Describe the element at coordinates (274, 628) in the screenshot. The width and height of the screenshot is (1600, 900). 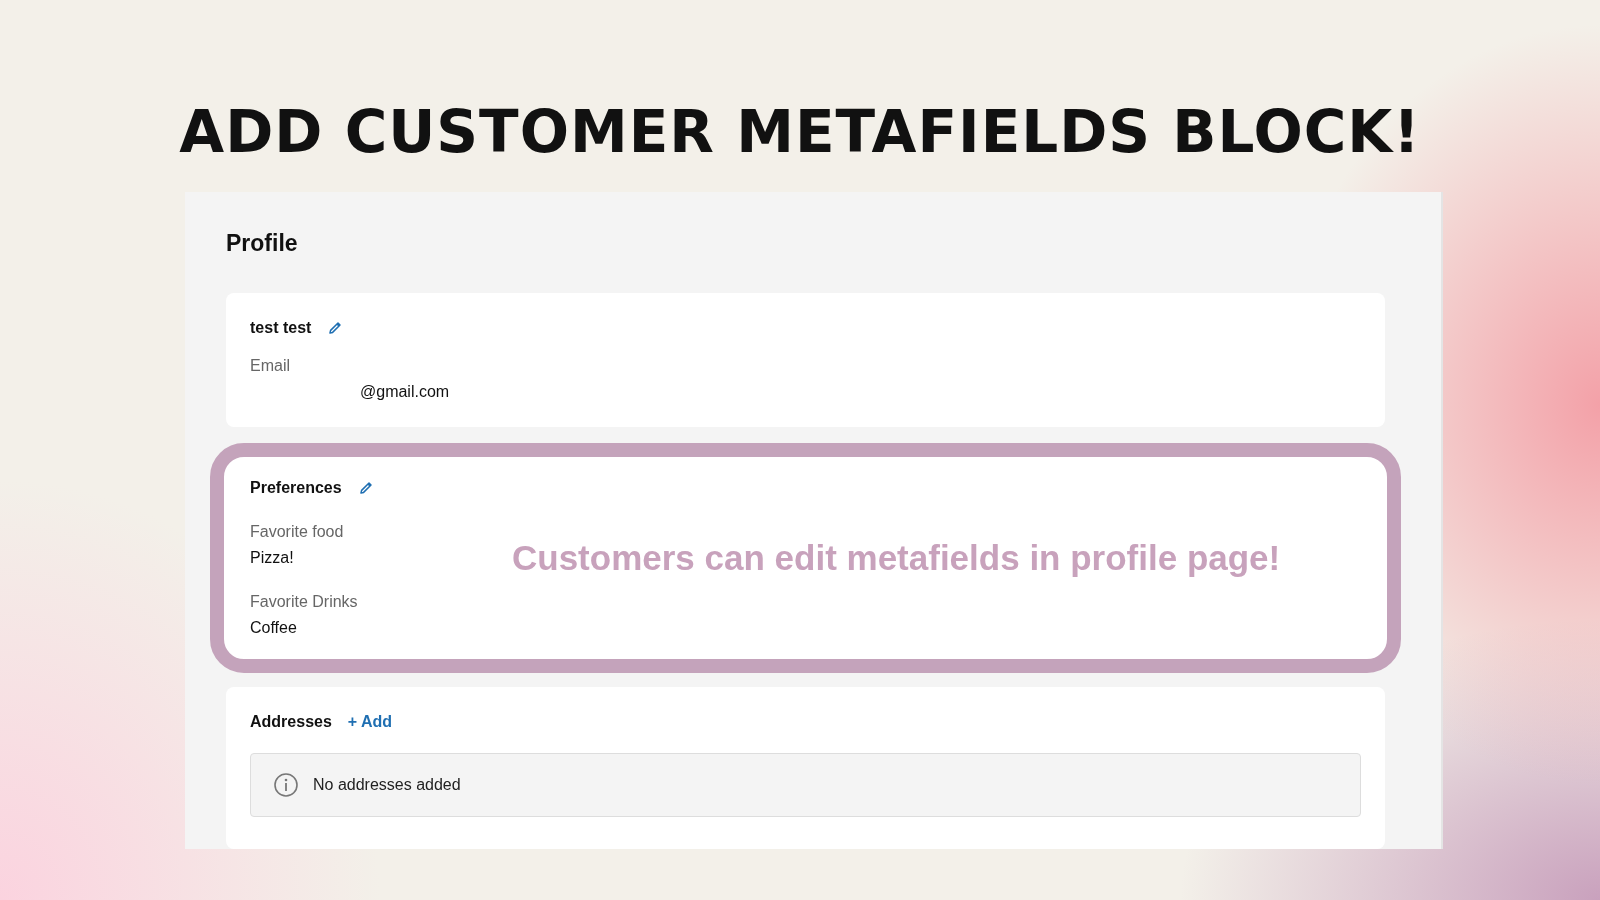
I see `field-value: Coffee` at that location.